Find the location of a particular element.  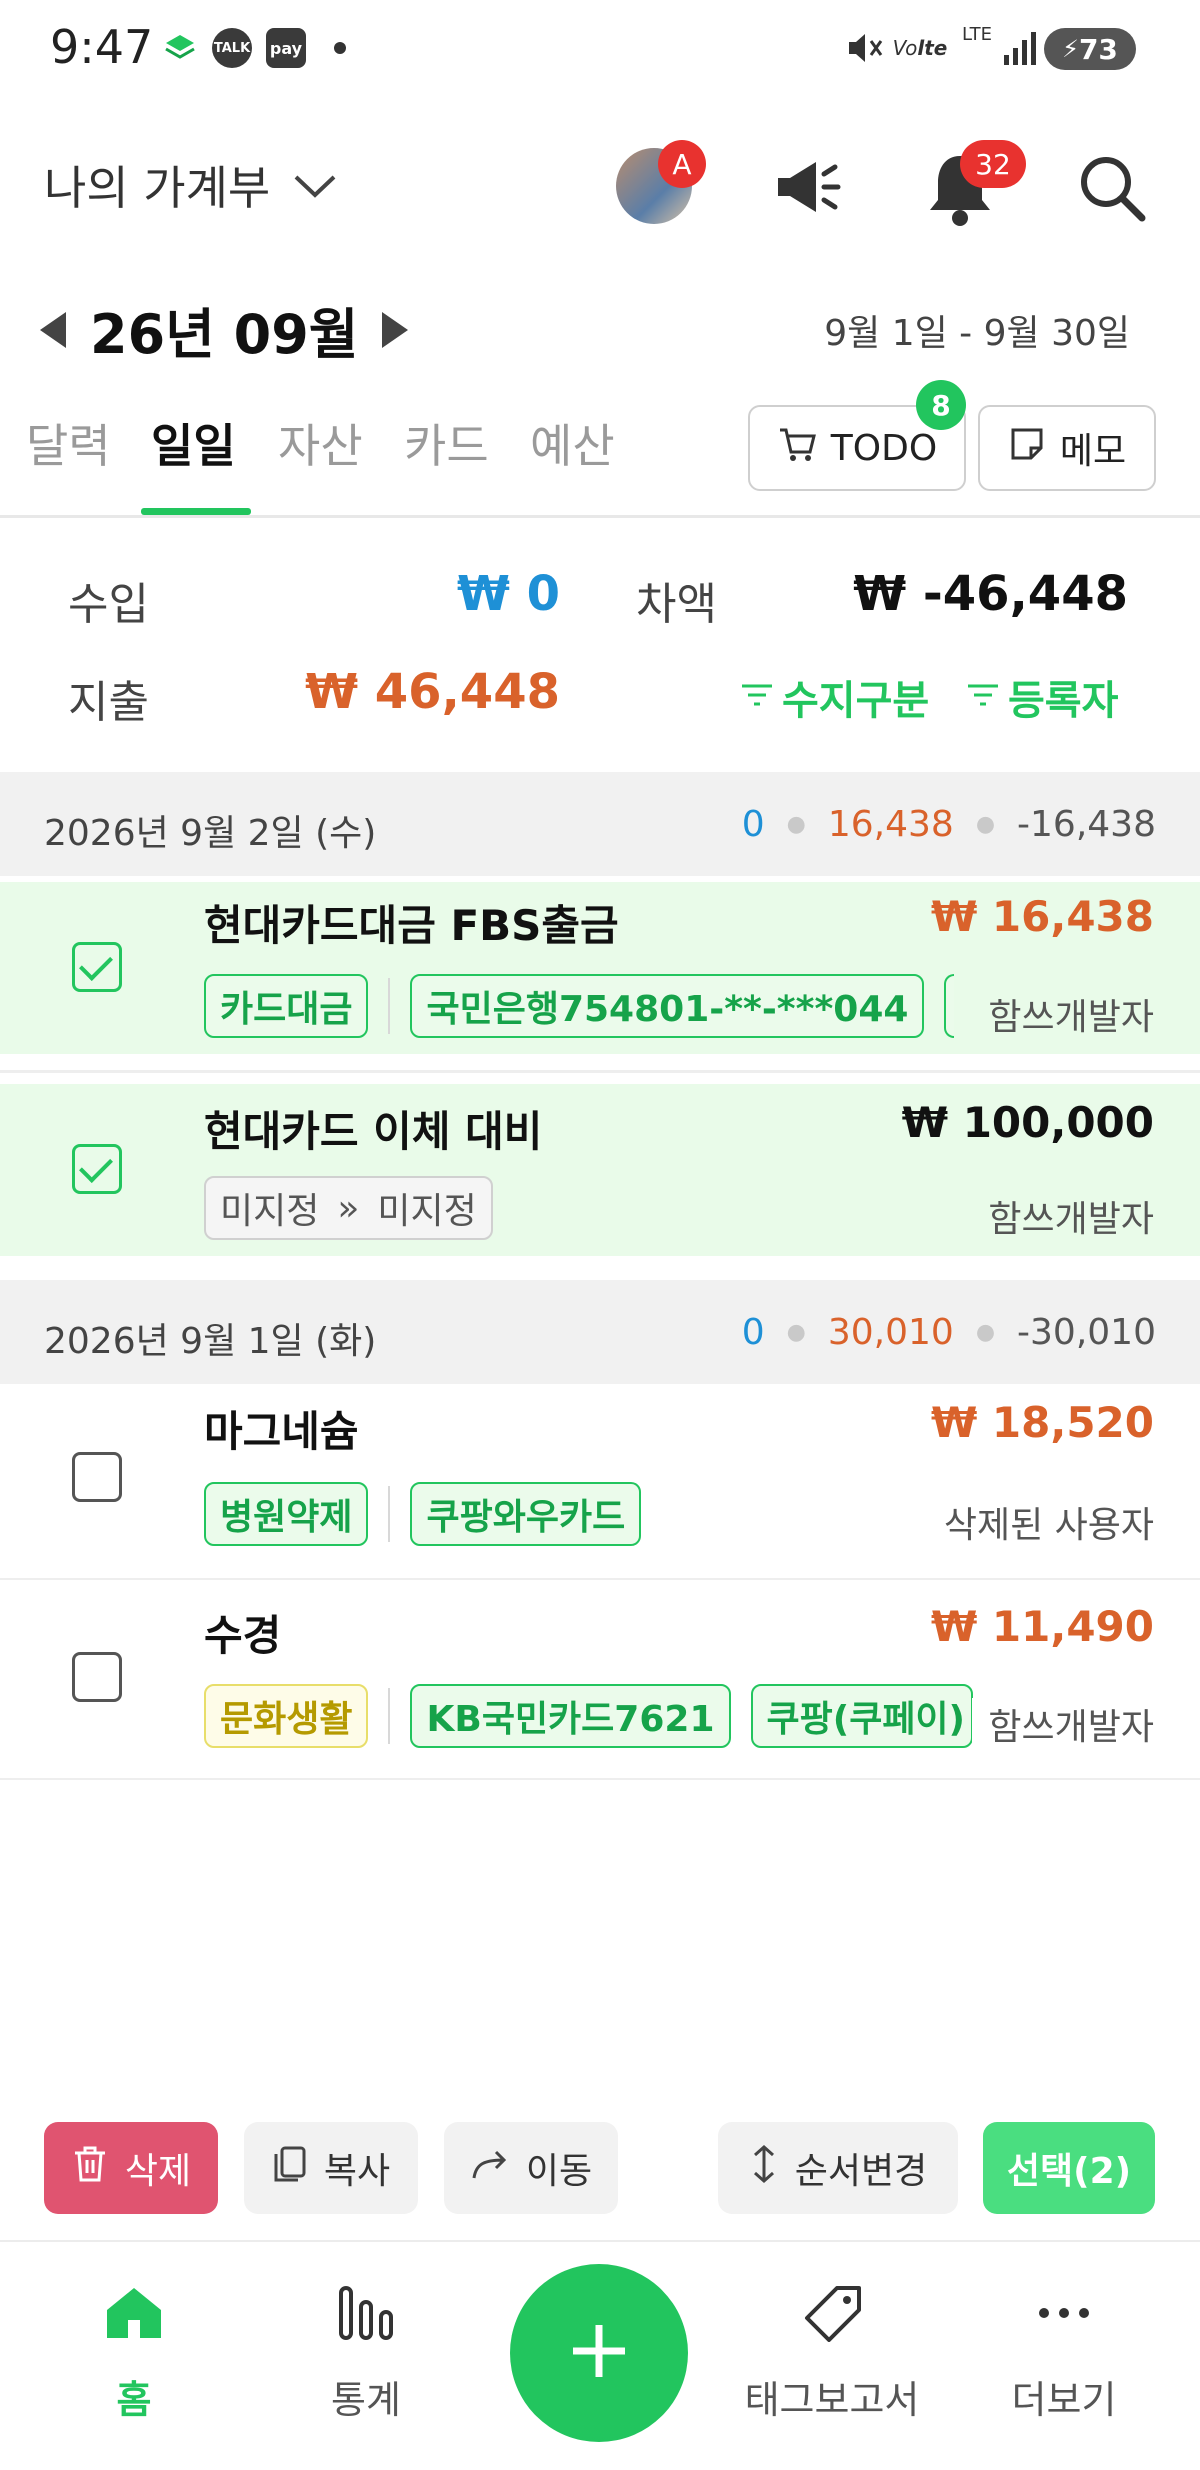

diff-value: ₩ -46,448 is located at coordinates (990, 594).